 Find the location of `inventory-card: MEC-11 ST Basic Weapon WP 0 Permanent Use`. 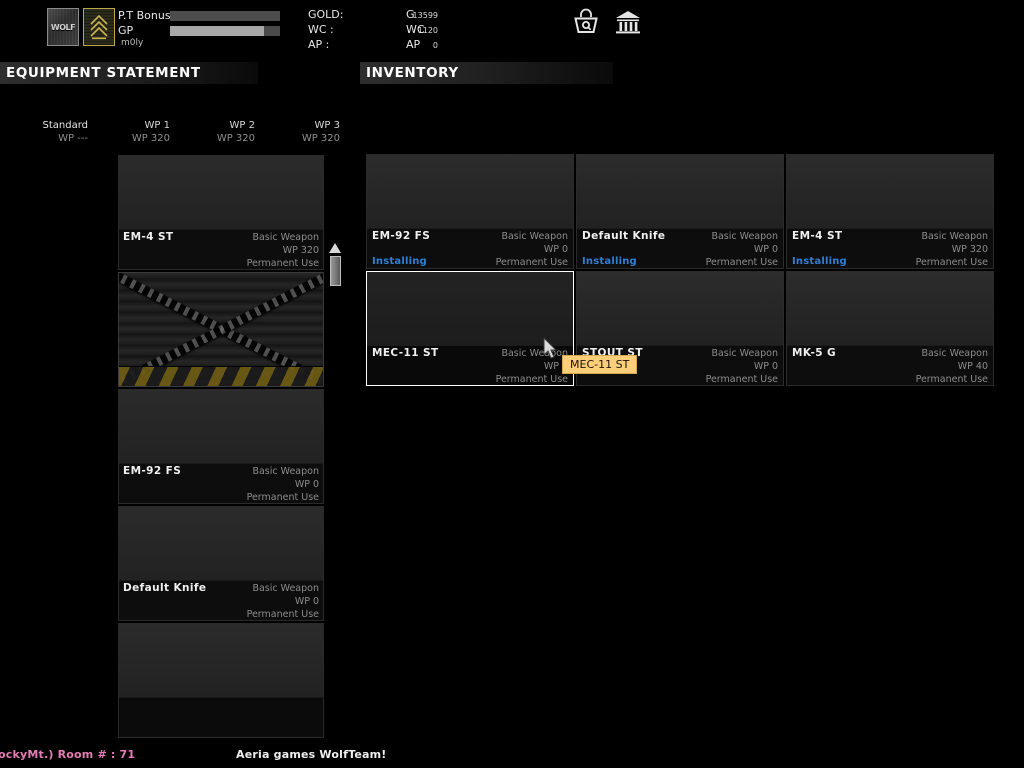

inventory-card: MEC-11 ST Basic Weapon WP 0 Permanent Use is located at coordinates (470, 328).